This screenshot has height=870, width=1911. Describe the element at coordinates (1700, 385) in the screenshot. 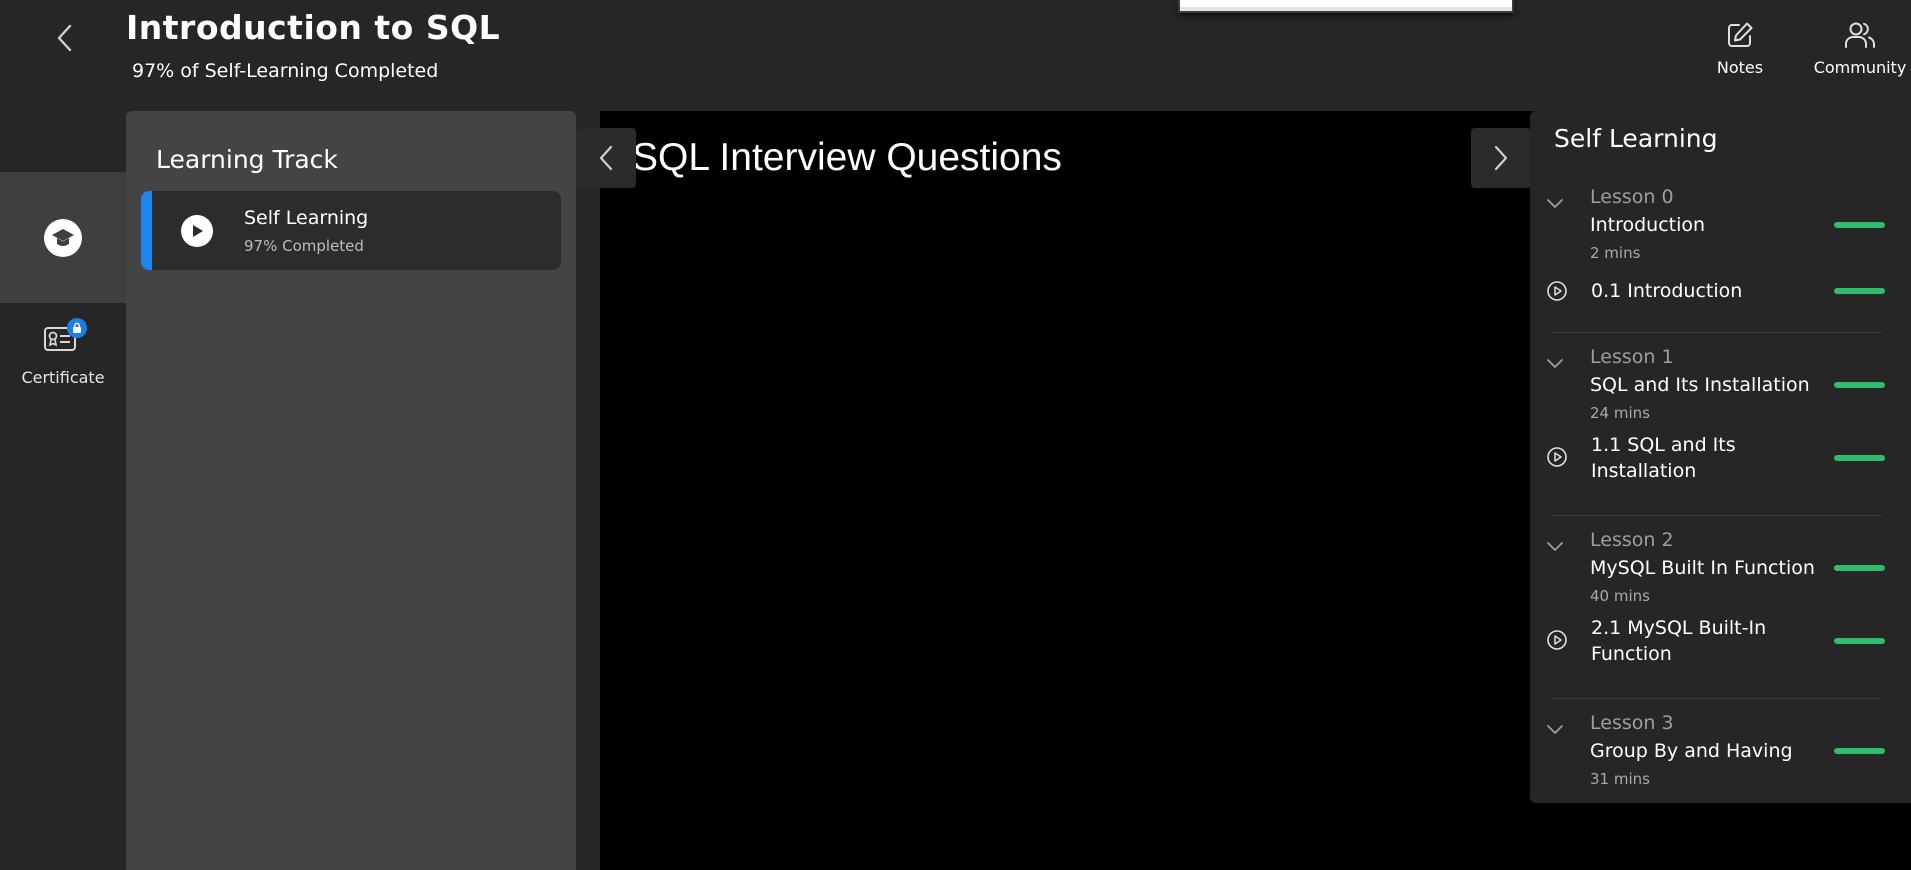

I see `lesson-title: SQL and Its Installation` at that location.